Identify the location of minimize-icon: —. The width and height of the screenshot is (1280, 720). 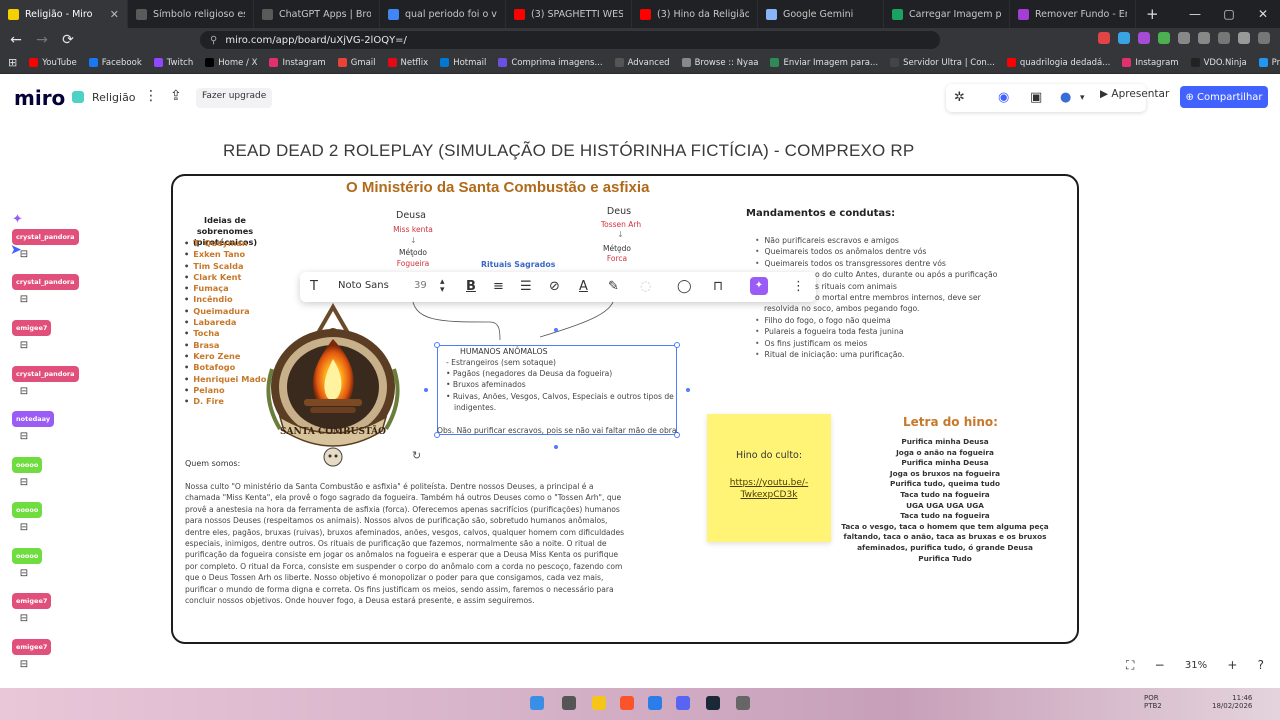
(1195, 14).